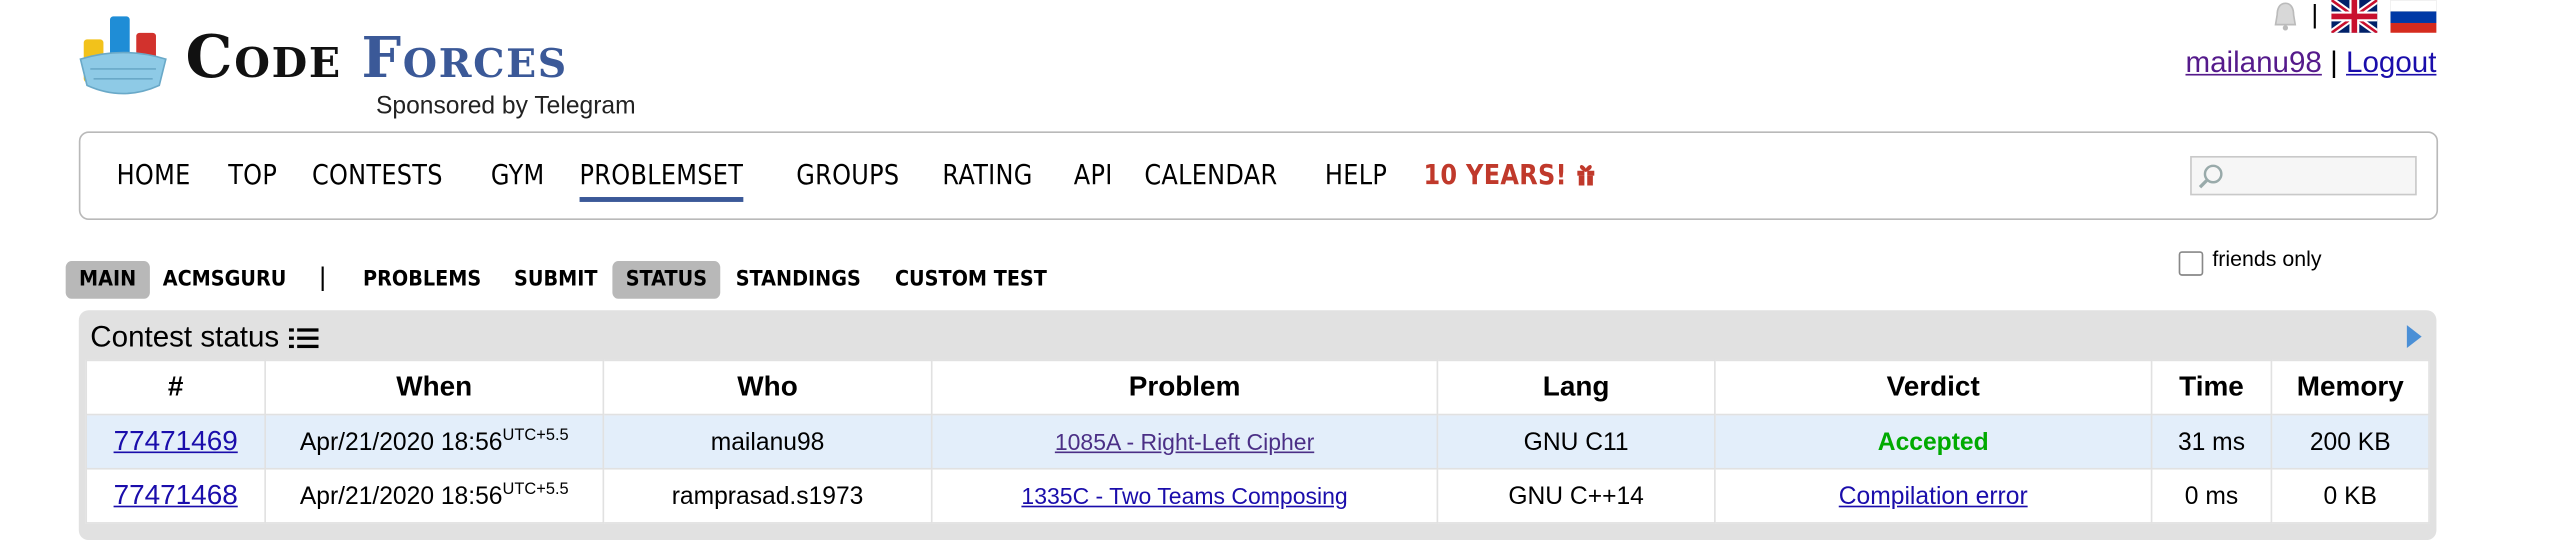 The image size is (2558, 540). I want to click on problem-link: 1085A - Right-Left Cipher, so click(1184, 441).